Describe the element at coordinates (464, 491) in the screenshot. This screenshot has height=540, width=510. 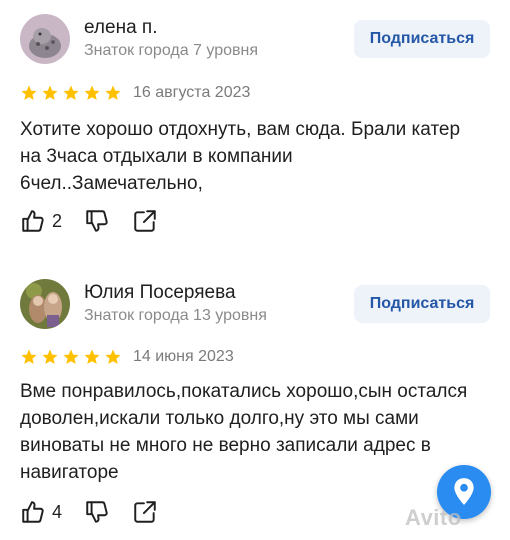
I see `map-pin-icon` at that location.